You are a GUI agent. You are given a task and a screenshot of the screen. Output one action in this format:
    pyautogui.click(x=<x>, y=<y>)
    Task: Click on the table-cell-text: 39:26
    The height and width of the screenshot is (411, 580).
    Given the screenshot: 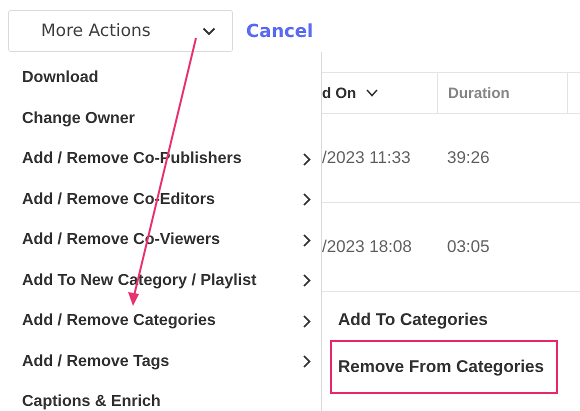 What is the action you would take?
    pyautogui.click(x=468, y=158)
    